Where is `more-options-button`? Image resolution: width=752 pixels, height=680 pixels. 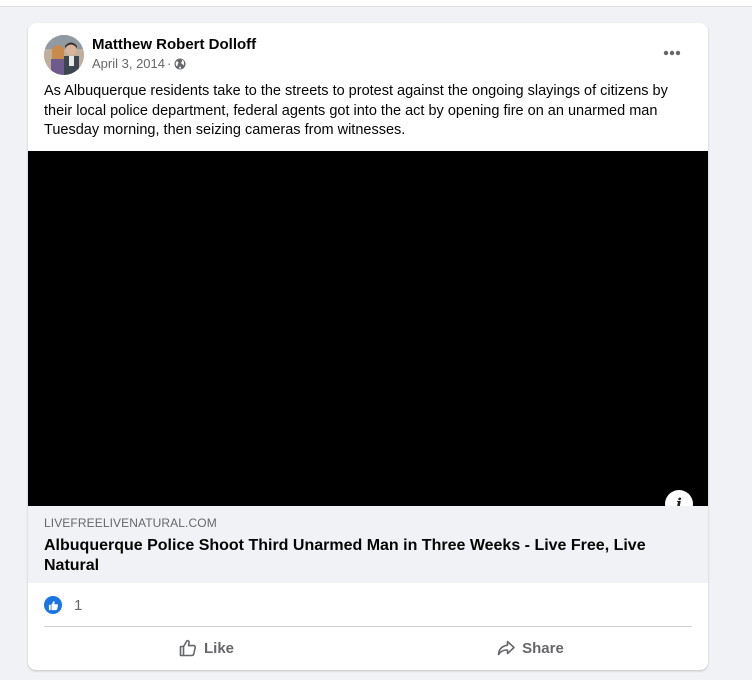
more-options-button is located at coordinates (672, 53).